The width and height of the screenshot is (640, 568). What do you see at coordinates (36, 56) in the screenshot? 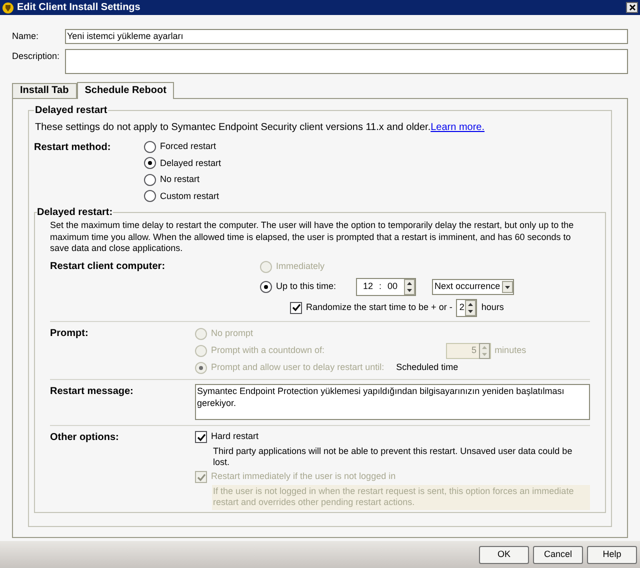
I see `field-label: Description:` at bounding box center [36, 56].